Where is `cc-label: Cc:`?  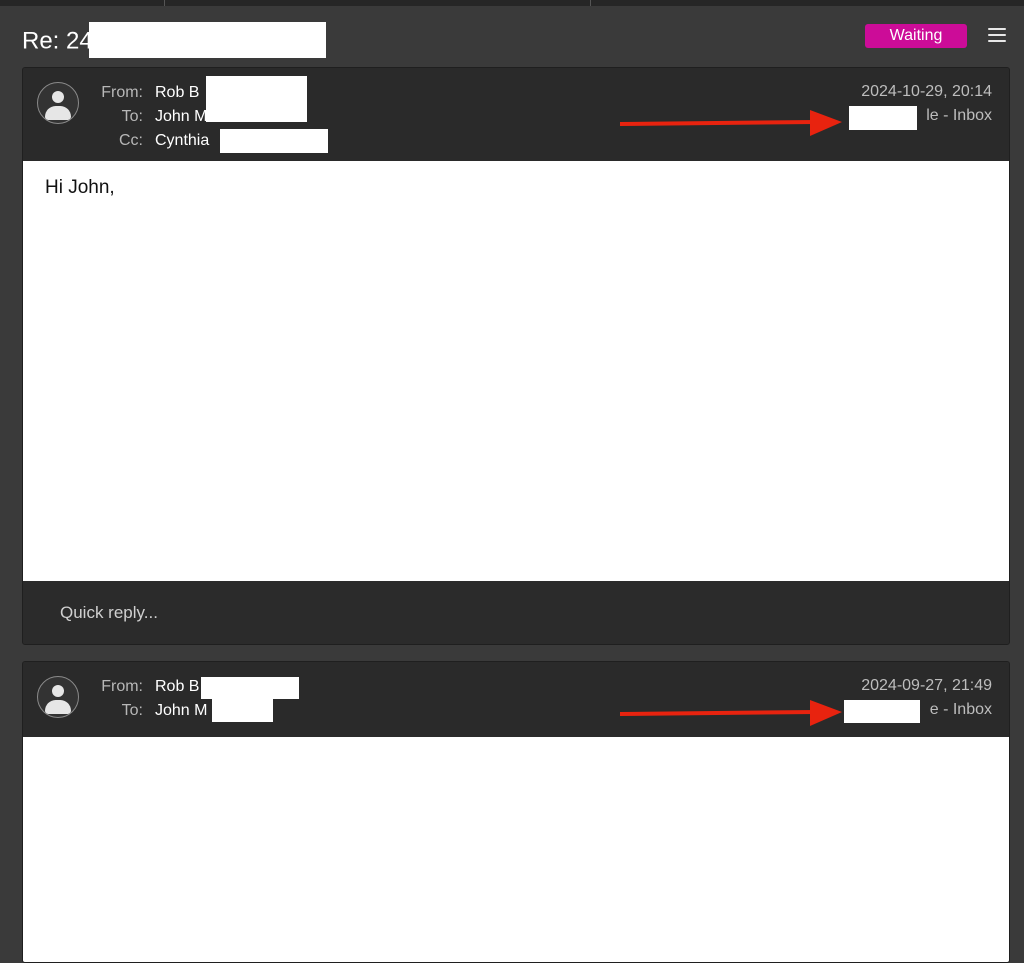
cc-label: Cc: is located at coordinates (131, 140).